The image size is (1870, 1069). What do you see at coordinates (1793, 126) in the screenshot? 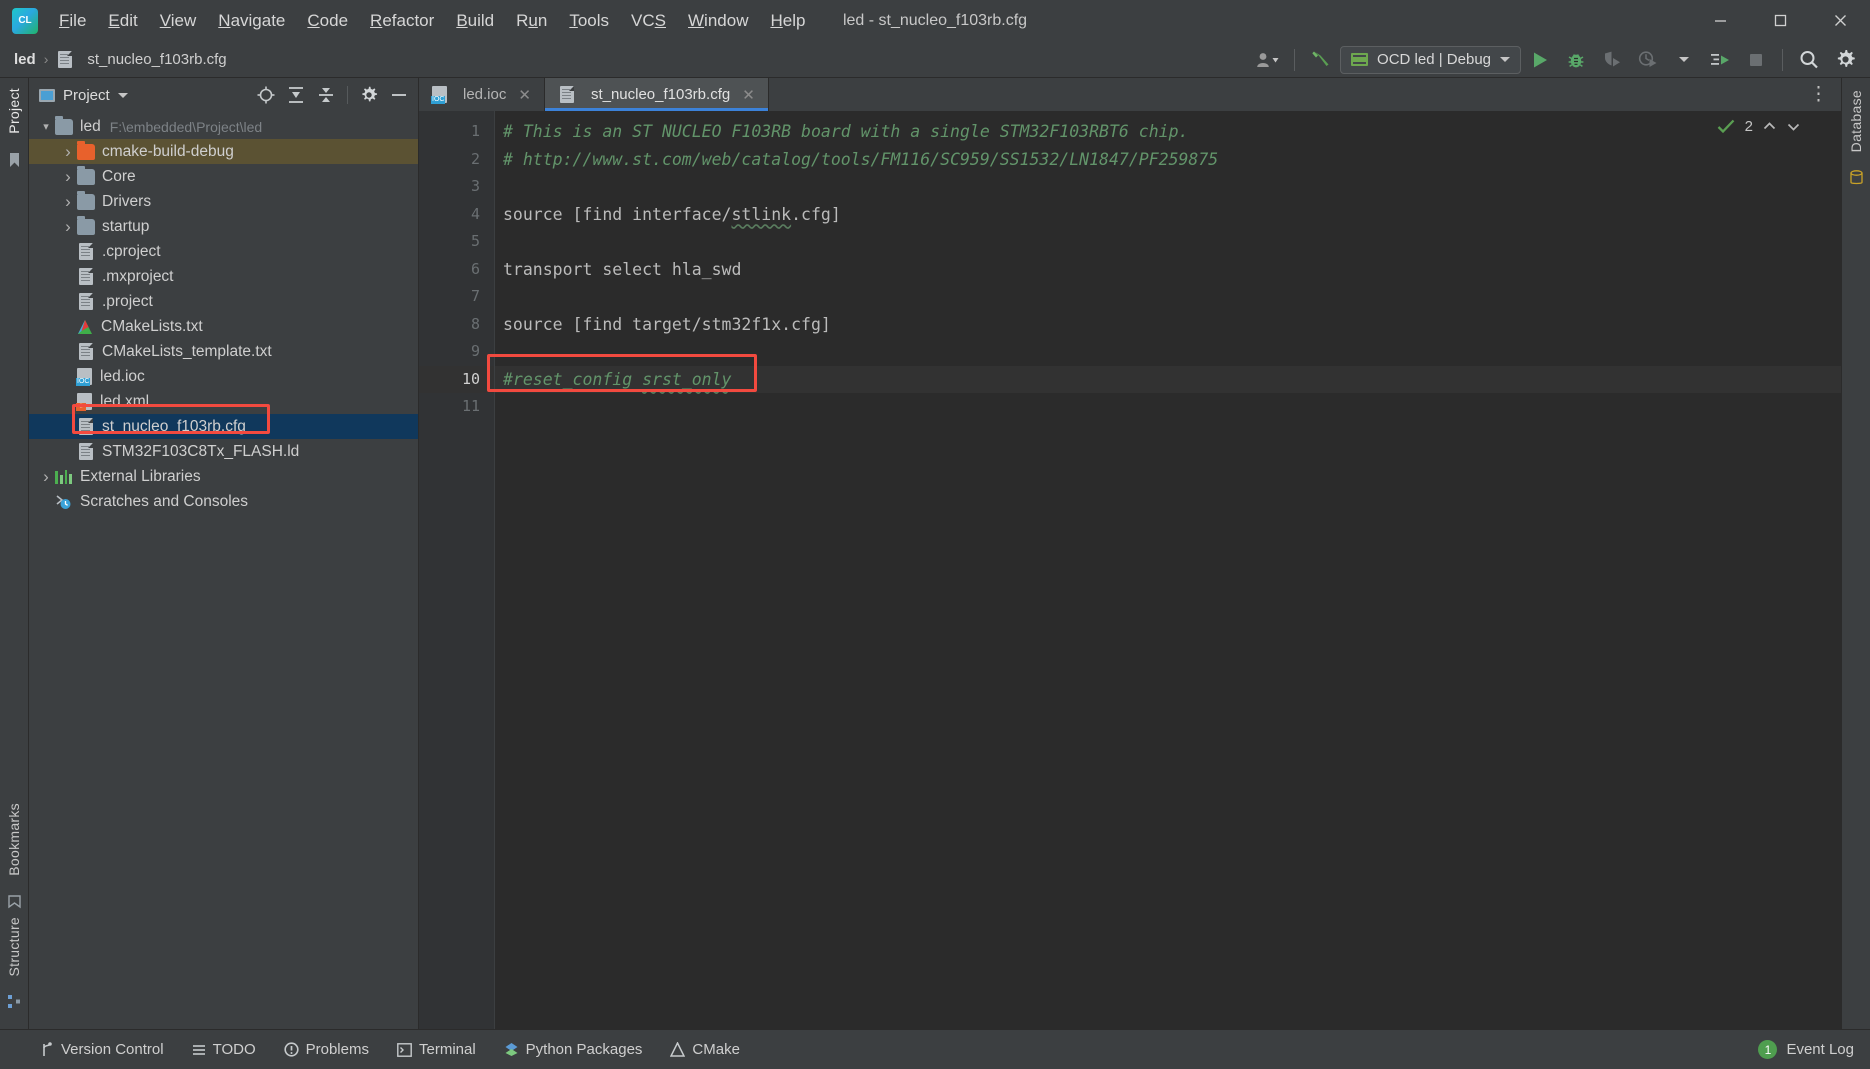
I see `inspection-next-icon` at bounding box center [1793, 126].